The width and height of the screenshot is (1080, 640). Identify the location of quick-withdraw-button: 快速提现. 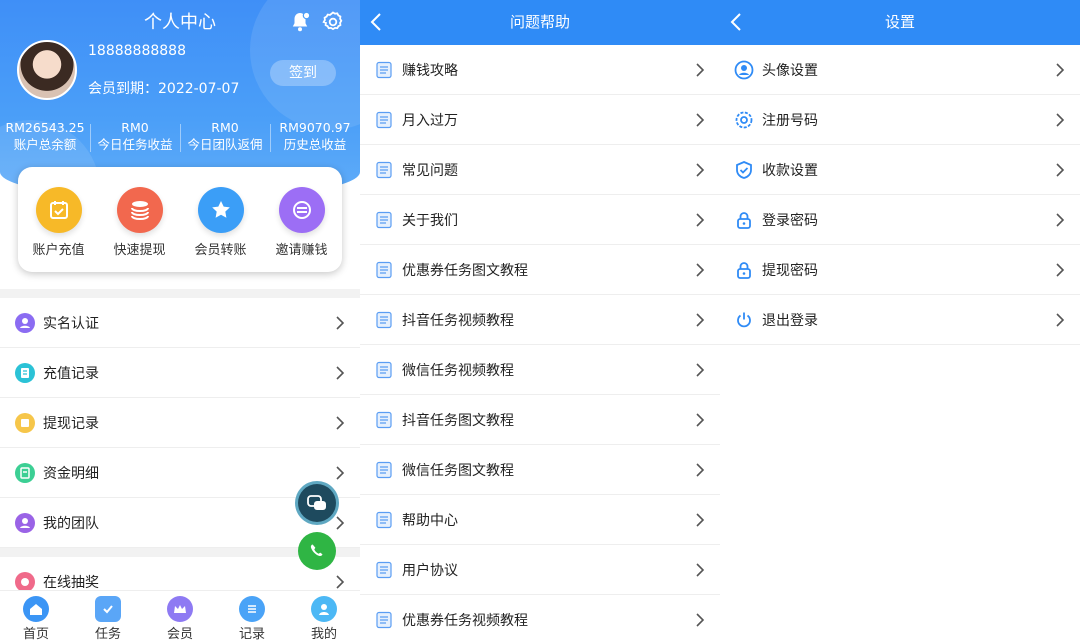
(140, 222).